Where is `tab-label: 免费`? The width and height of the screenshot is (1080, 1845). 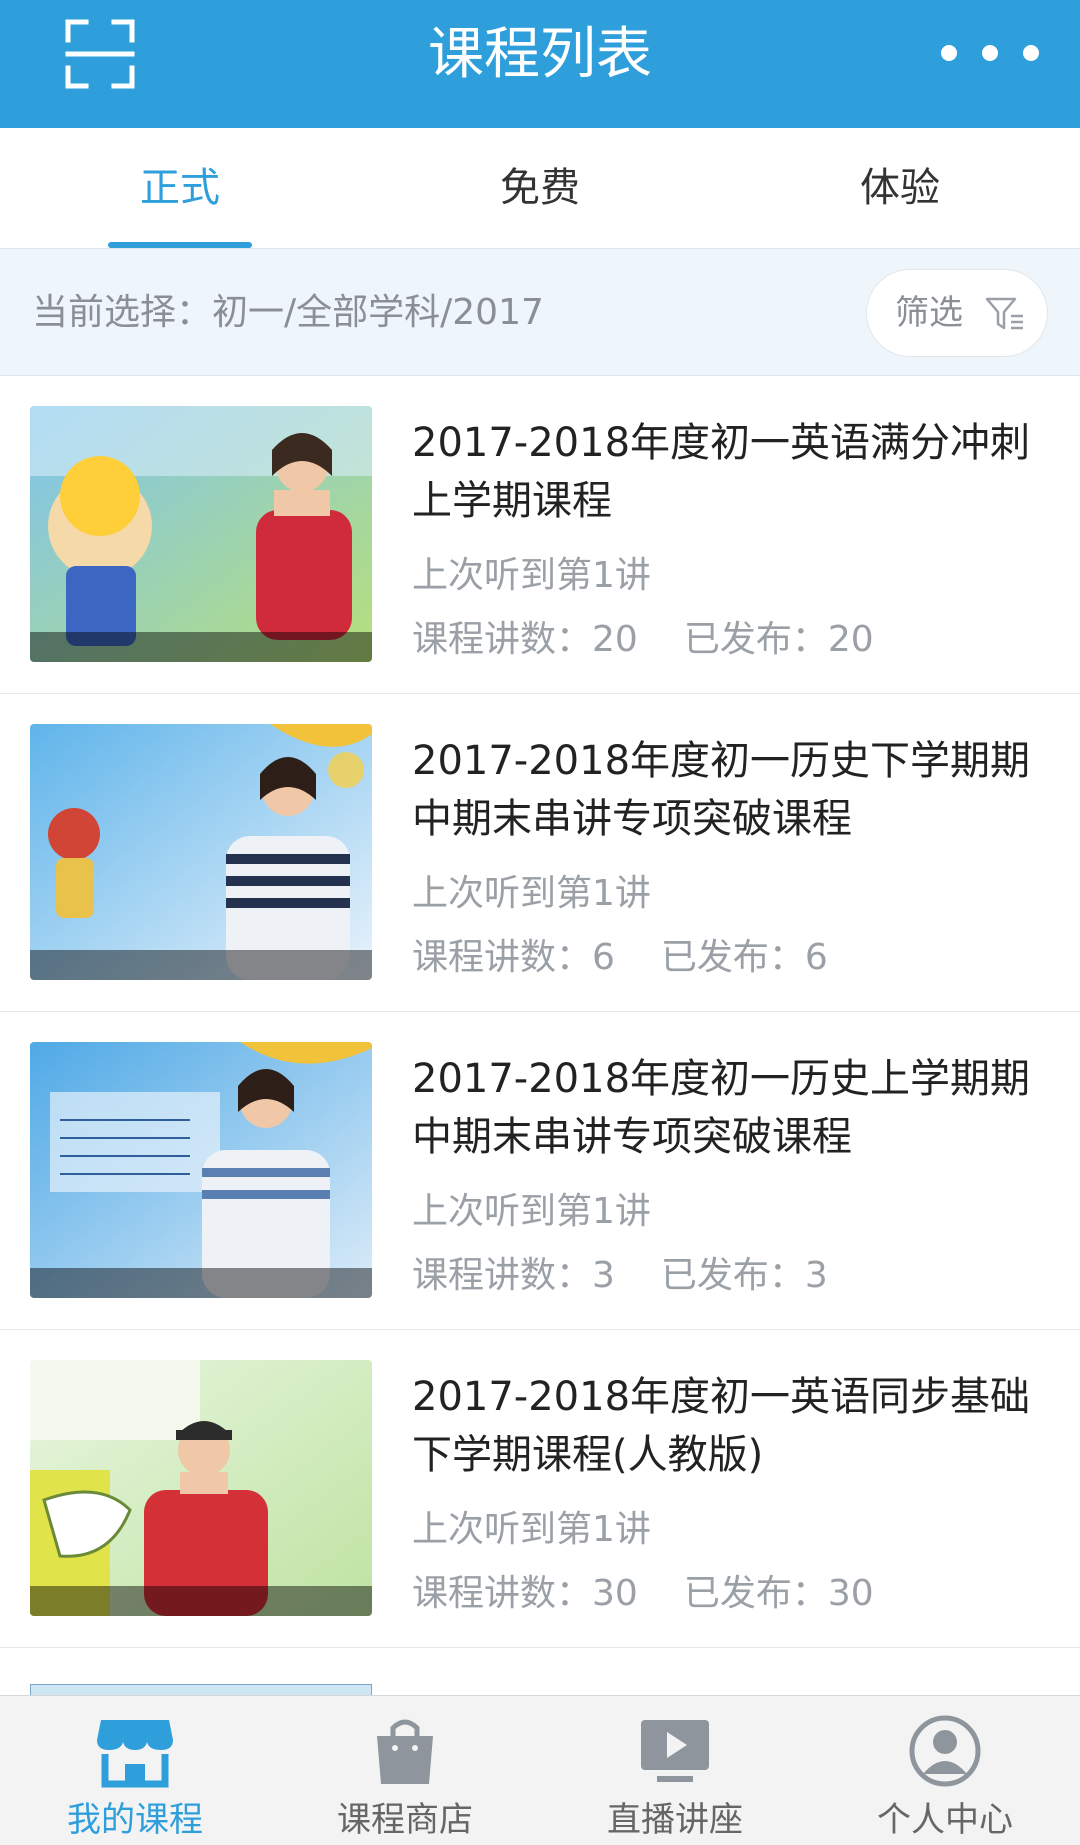
tab-label: 免费 is located at coordinates (540, 188).